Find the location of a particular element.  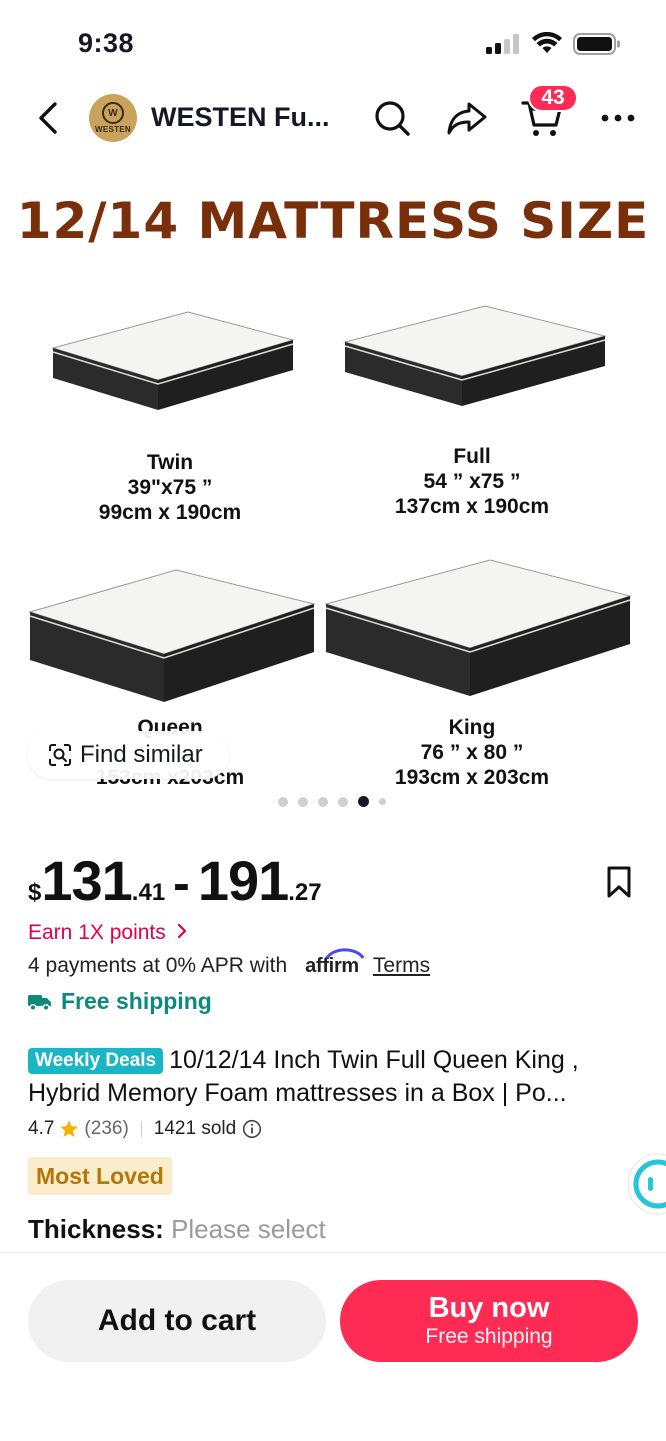

size-name: Full is located at coordinates (472, 456).